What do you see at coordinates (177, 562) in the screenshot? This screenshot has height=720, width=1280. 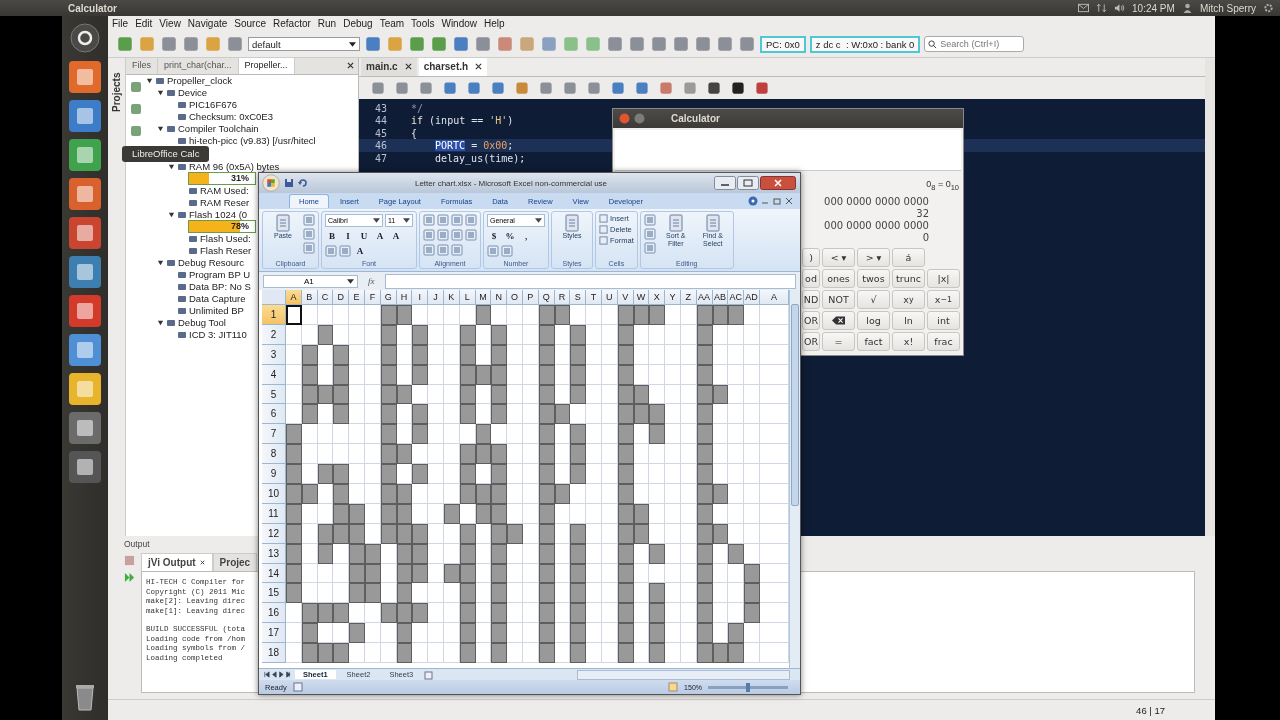 I see `output-tab: jVi Output` at bounding box center [177, 562].